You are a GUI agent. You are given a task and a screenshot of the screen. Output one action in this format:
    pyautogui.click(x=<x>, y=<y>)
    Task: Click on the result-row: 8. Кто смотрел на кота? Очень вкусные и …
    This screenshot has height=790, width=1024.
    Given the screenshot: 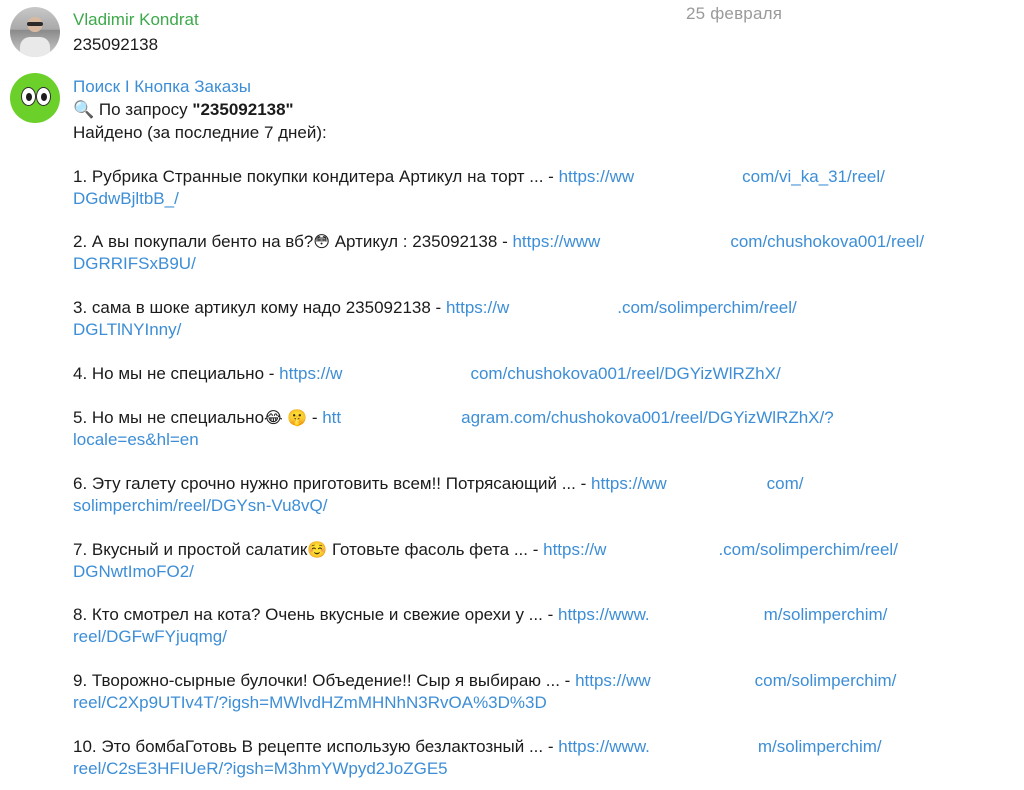 What is the action you would take?
    pyautogui.click(x=543, y=615)
    